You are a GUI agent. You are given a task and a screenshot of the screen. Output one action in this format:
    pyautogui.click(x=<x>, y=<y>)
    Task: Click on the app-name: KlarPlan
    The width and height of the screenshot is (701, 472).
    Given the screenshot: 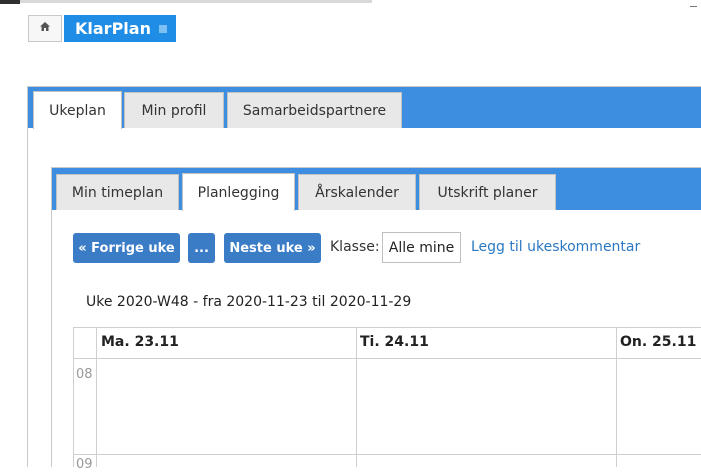 What is the action you would take?
    pyautogui.click(x=113, y=28)
    